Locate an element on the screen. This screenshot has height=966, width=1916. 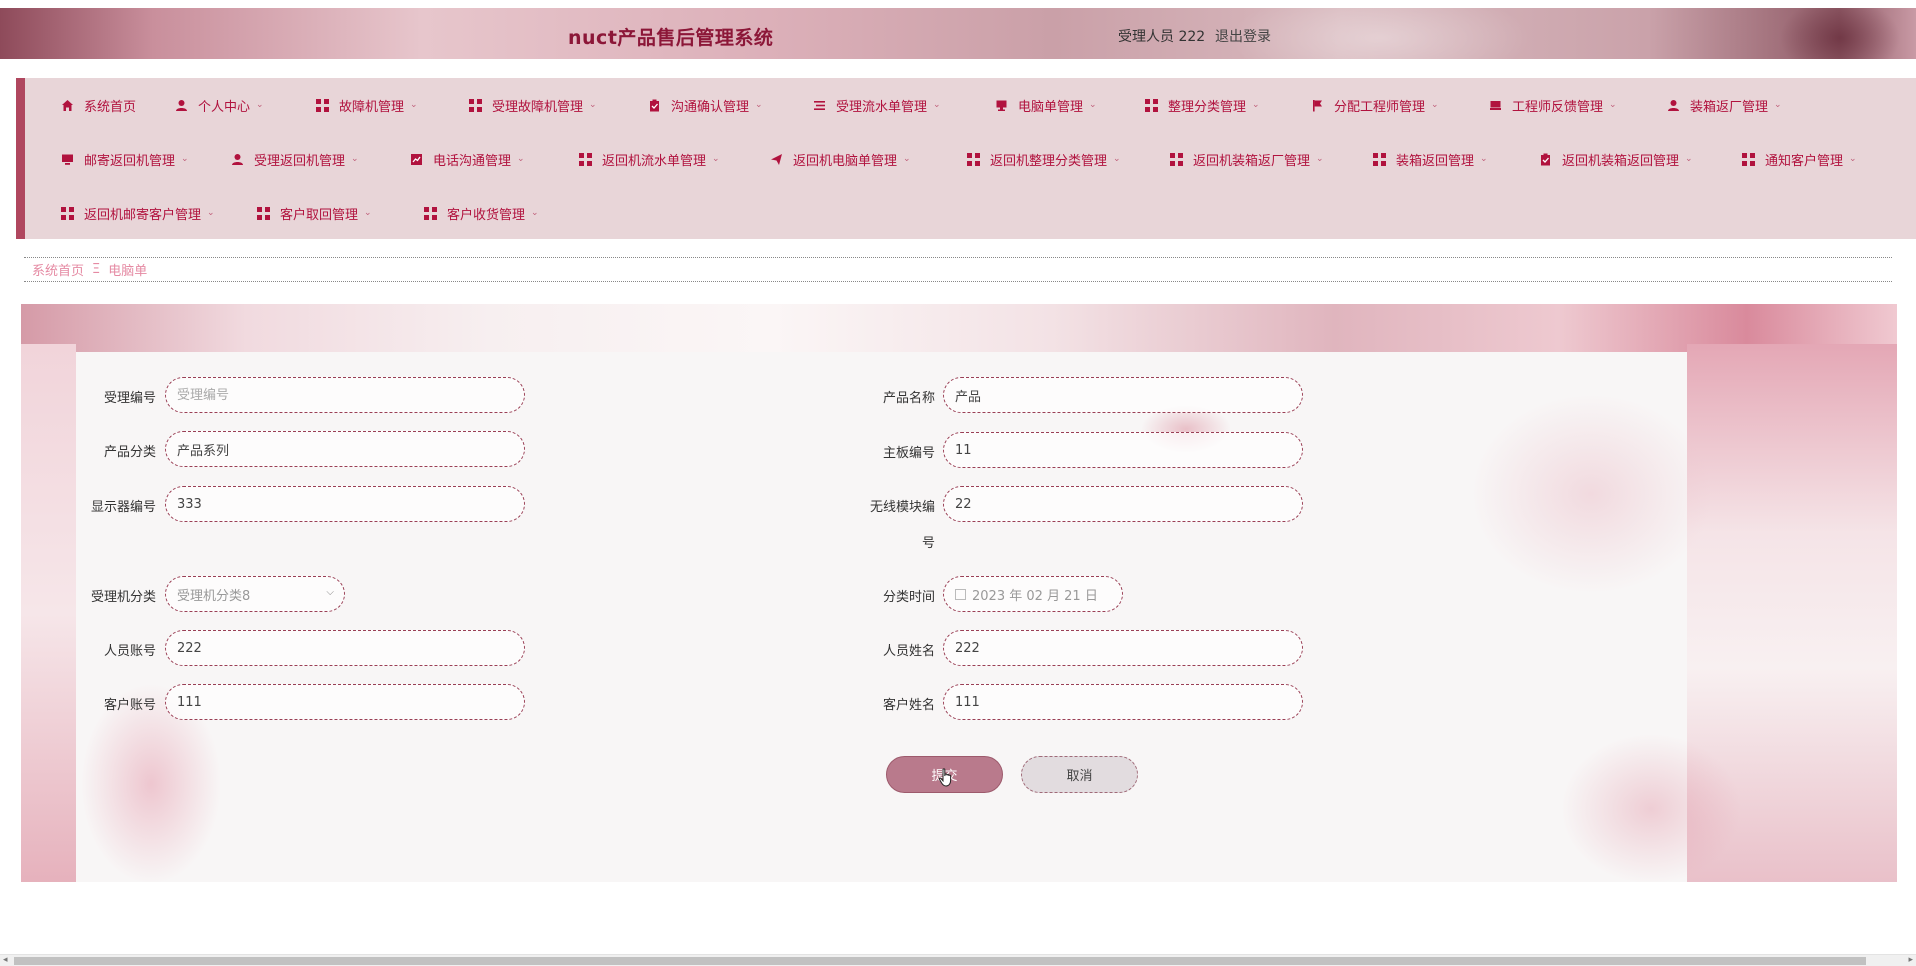
breadcrumb-home-link: 系统首页 is located at coordinates (58, 269).